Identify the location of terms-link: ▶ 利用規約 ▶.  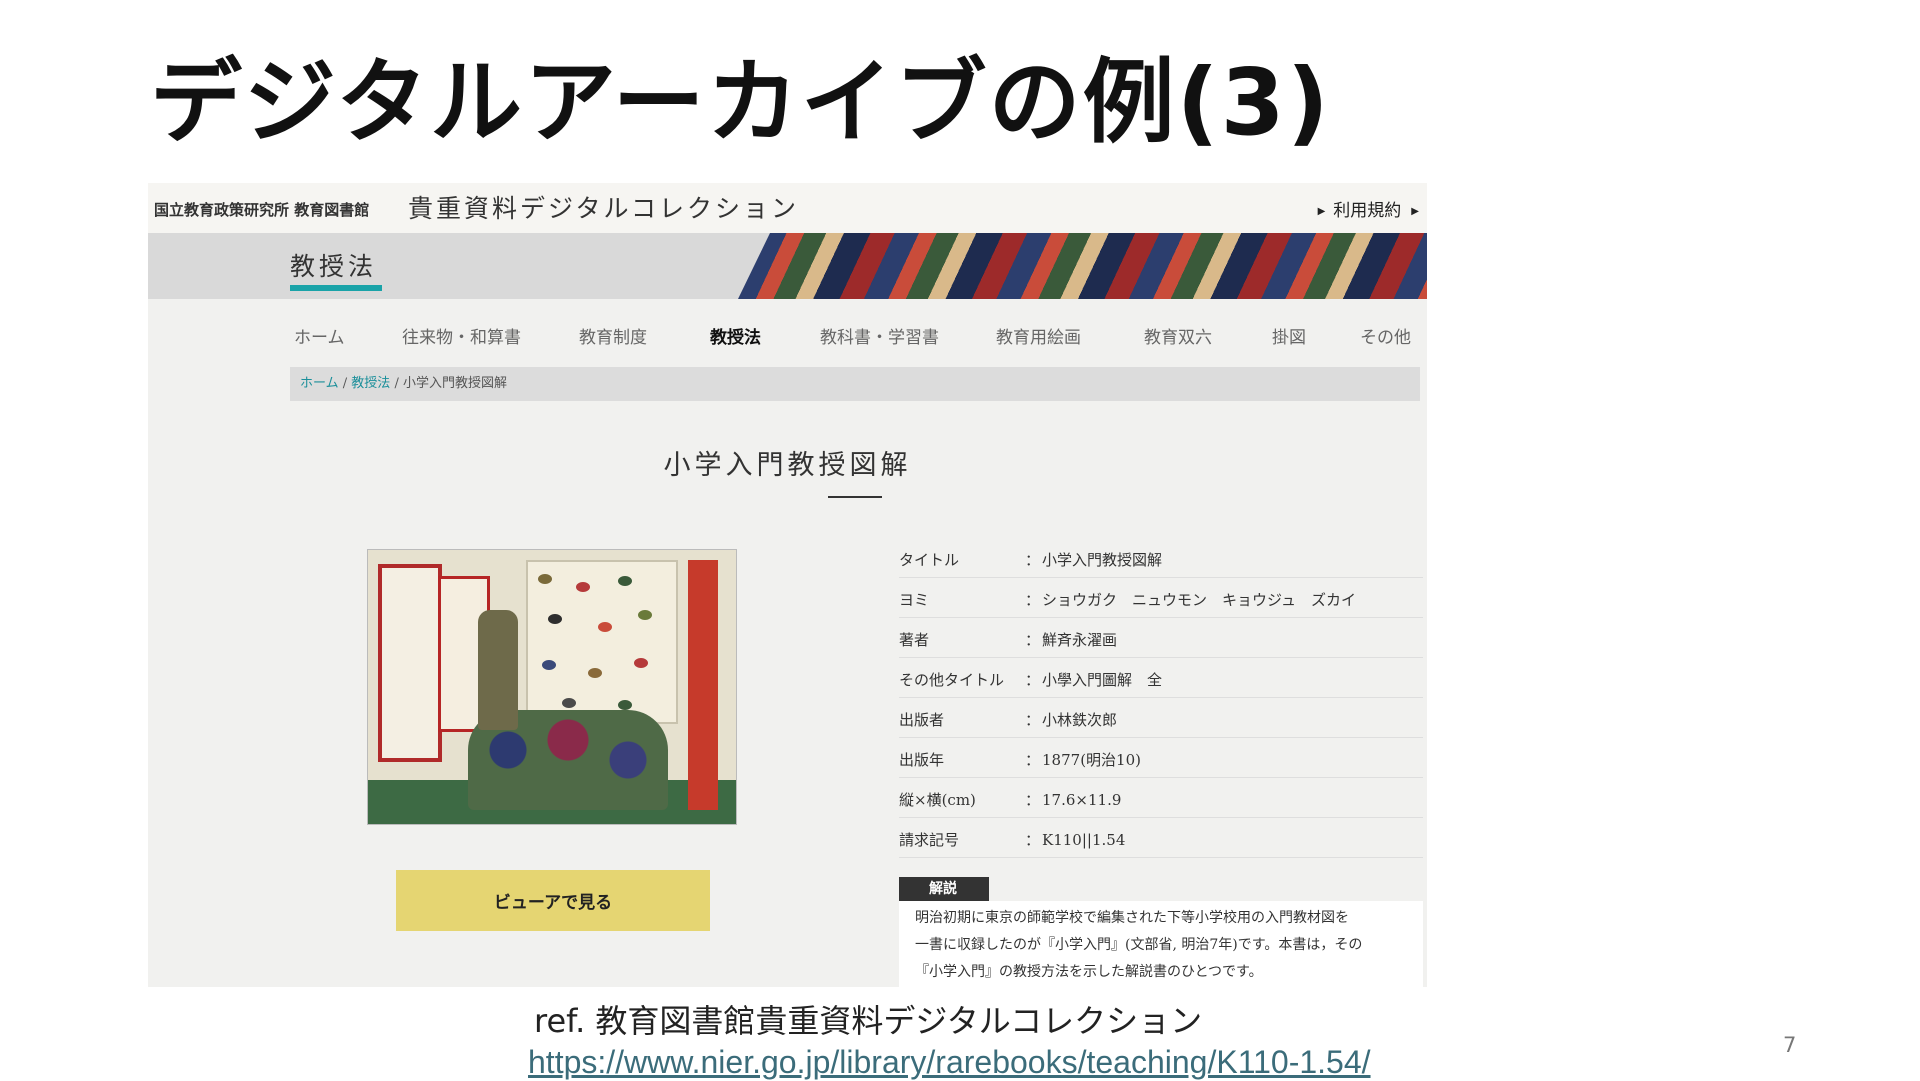
(1368, 208).